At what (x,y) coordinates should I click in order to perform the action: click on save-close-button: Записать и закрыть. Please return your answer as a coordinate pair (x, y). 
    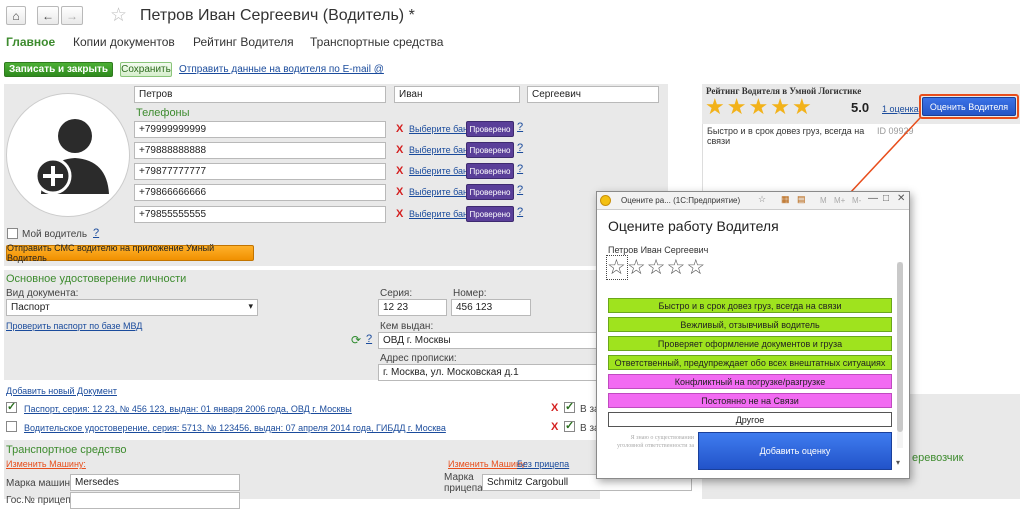
    Looking at the image, I should click on (58, 69).